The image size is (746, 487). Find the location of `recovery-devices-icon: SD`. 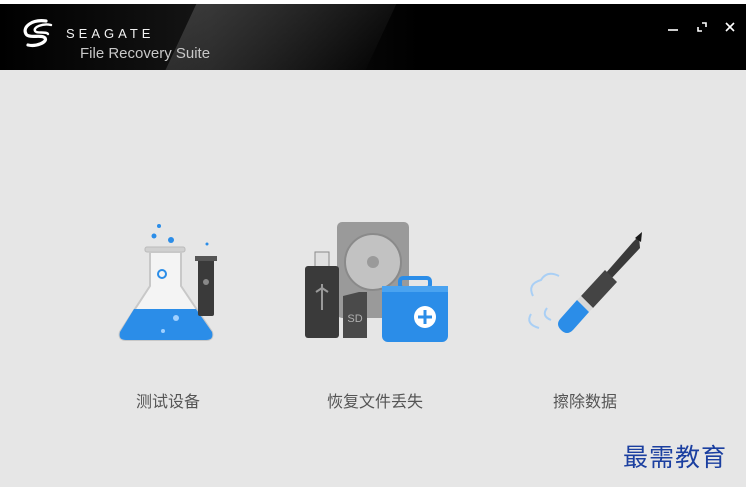

recovery-devices-icon: SD is located at coordinates (376, 282).